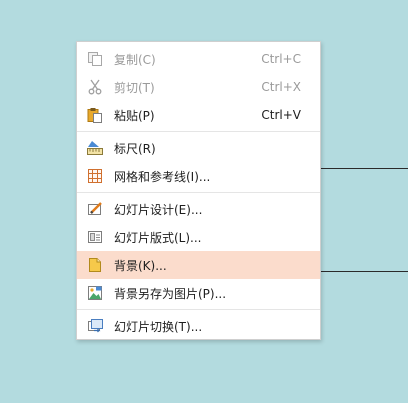 The image size is (408, 403). Describe the element at coordinates (135, 59) in the screenshot. I see `menu-item-label: 复制(C)` at that location.